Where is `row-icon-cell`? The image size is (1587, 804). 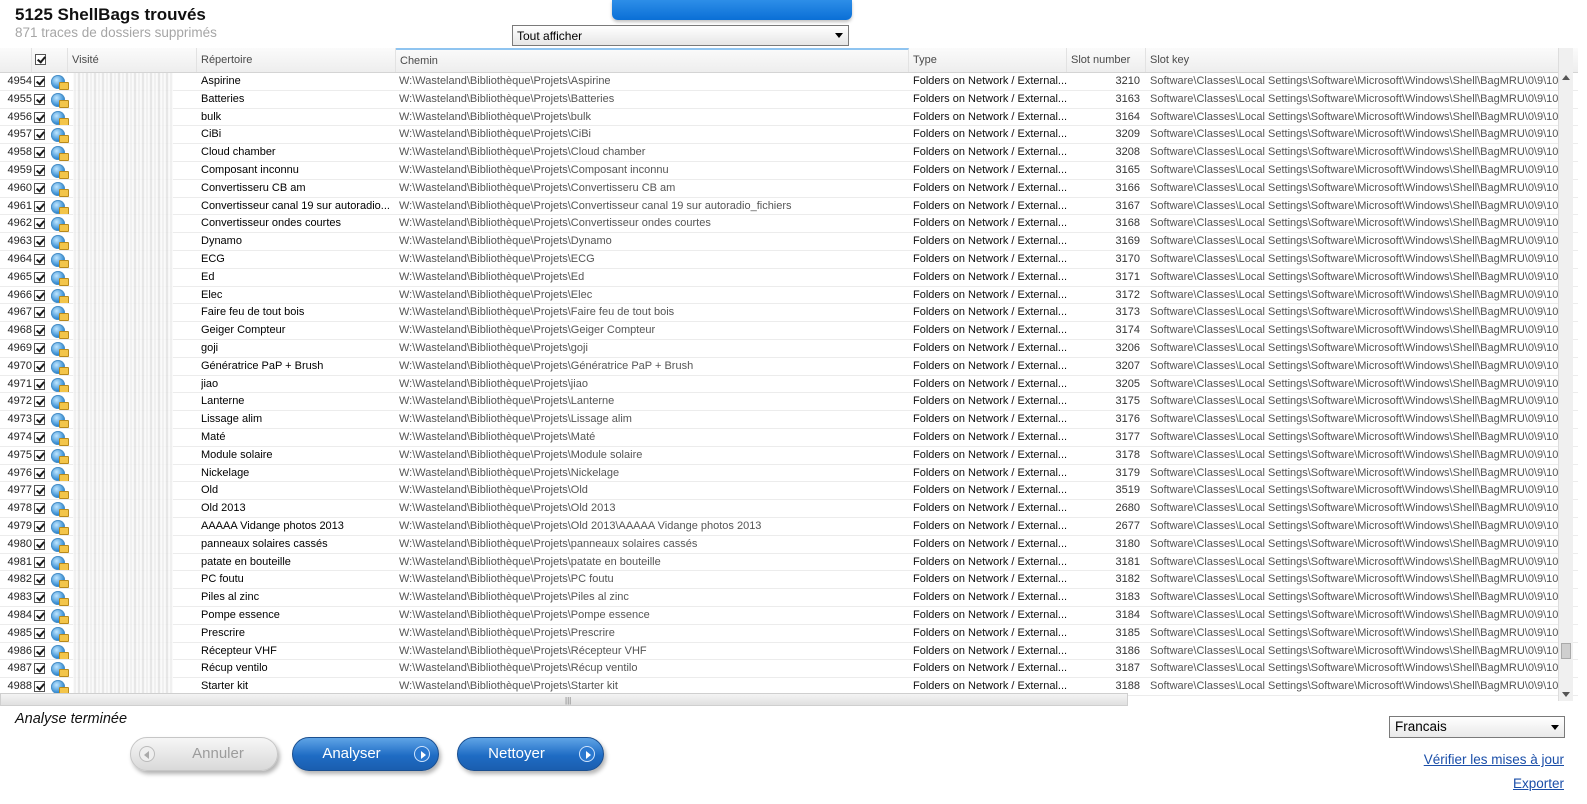
row-icon-cell is located at coordinates (60, 562).